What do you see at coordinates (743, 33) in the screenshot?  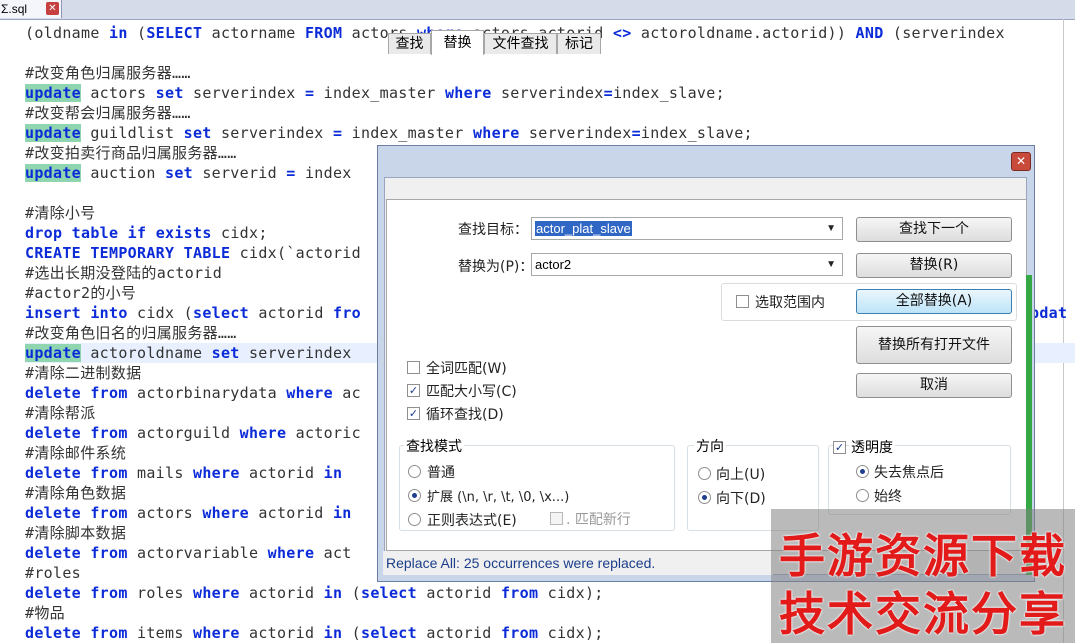 I see `code-text: actoroldname.actorid))` at bounding box center [743, 33].